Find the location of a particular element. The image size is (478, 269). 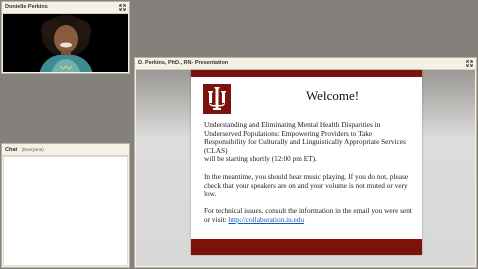

presenter-portrait is located at coordinates (65, 43).